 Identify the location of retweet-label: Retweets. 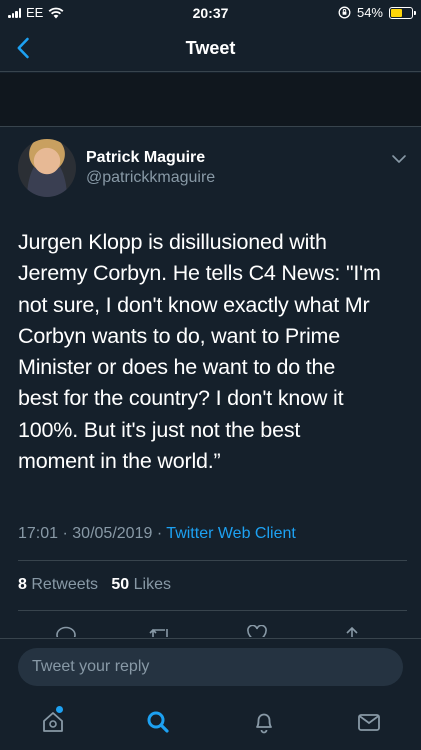
(65, 584).